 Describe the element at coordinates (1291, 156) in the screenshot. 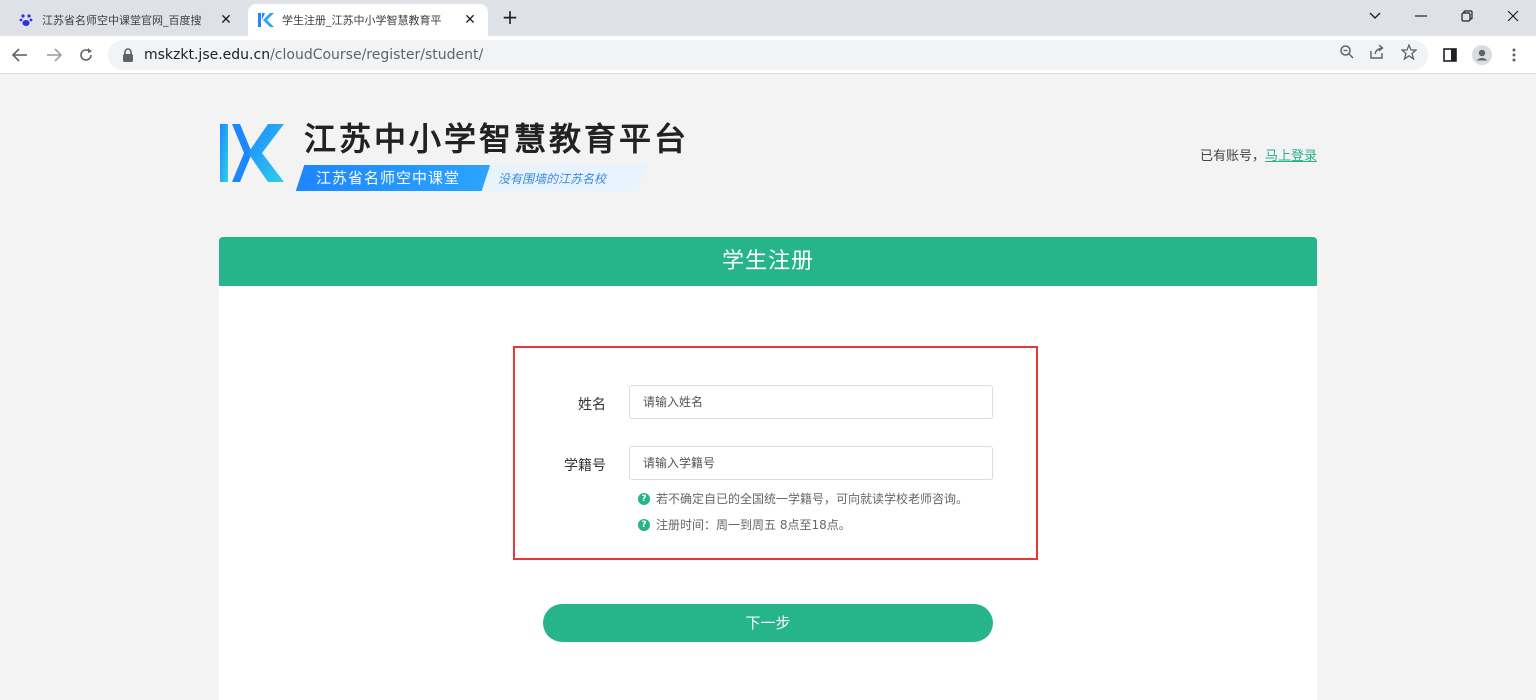

I see `login-link: 马上登录` at that location.